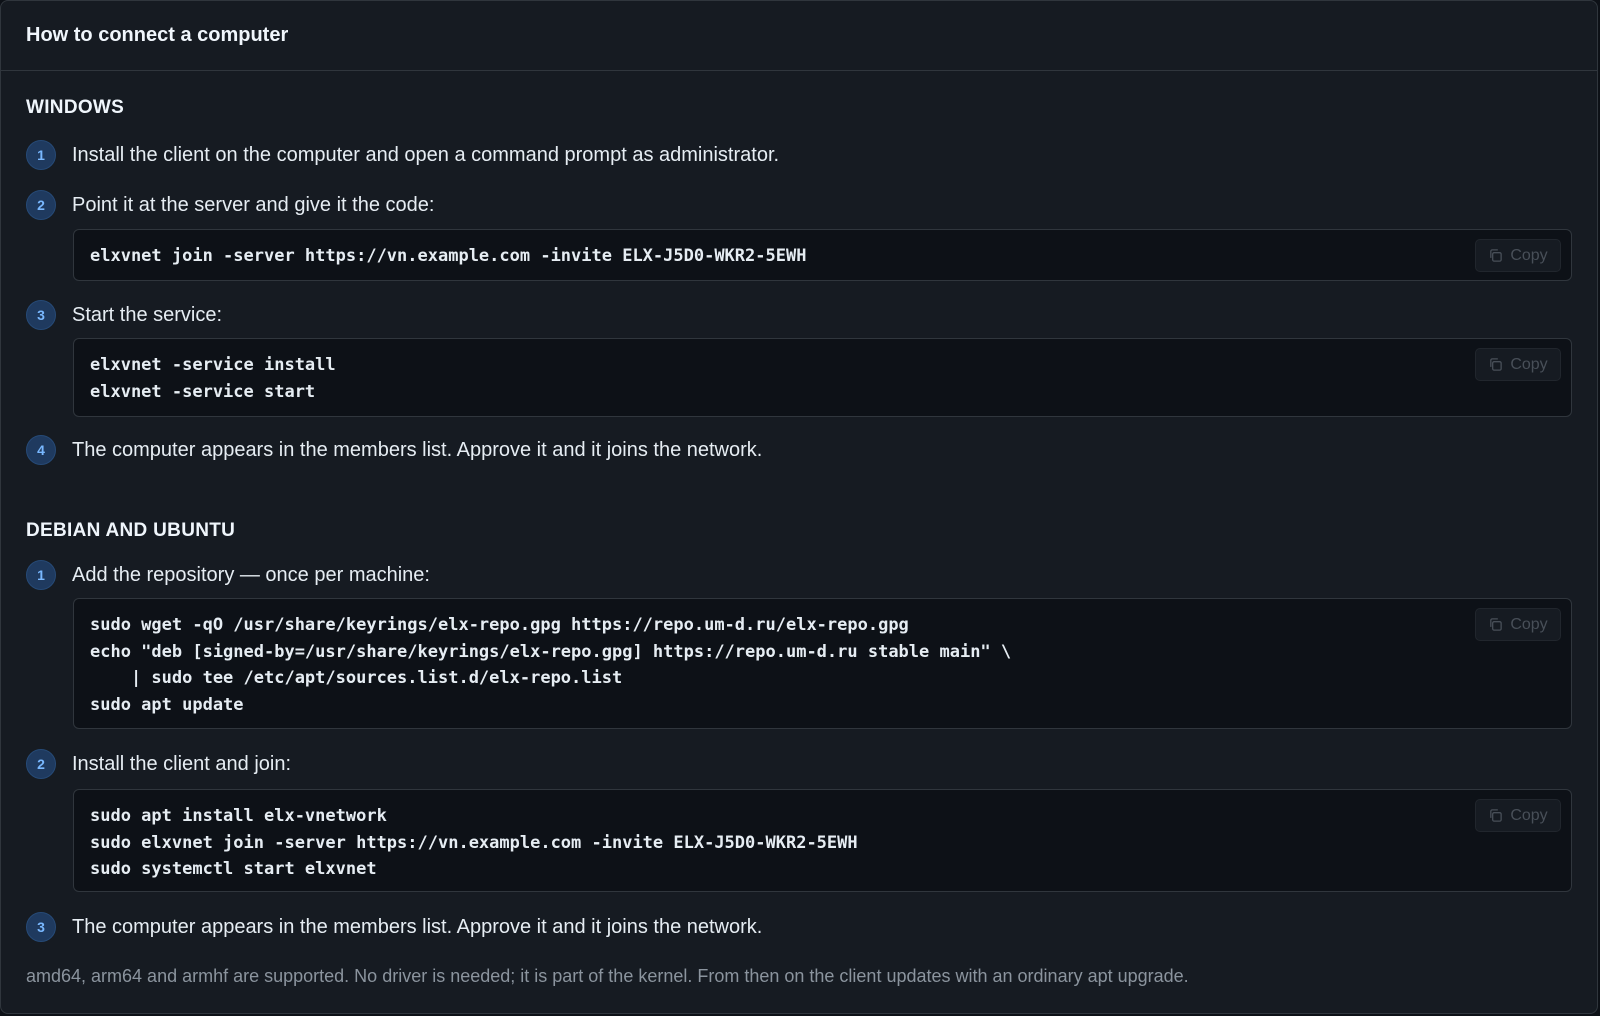  I want to click on debian-step-2: 2 Install the client and join:, so click(799, 764).